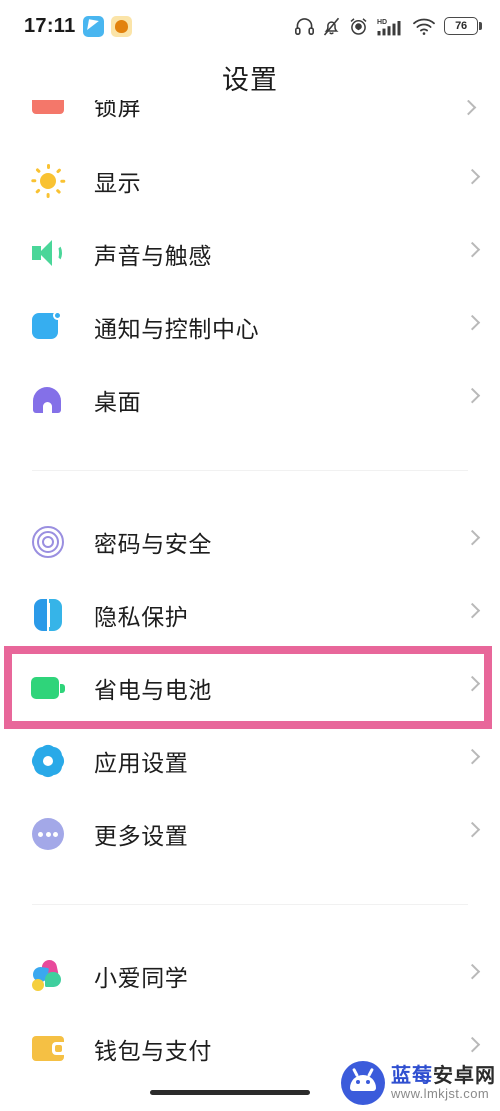  I want to click on hd-signal-icon: HD, so click(390, 26).